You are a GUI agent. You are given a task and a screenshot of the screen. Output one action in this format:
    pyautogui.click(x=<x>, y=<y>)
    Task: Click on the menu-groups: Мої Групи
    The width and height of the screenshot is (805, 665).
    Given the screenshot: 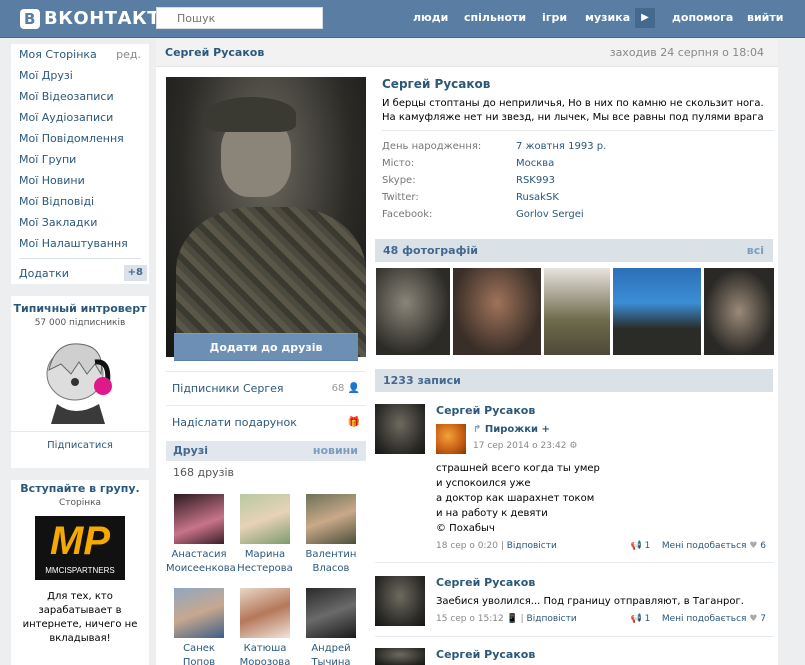 What is the action you would take?
    pyautogui.click(x=80, y=159)
    